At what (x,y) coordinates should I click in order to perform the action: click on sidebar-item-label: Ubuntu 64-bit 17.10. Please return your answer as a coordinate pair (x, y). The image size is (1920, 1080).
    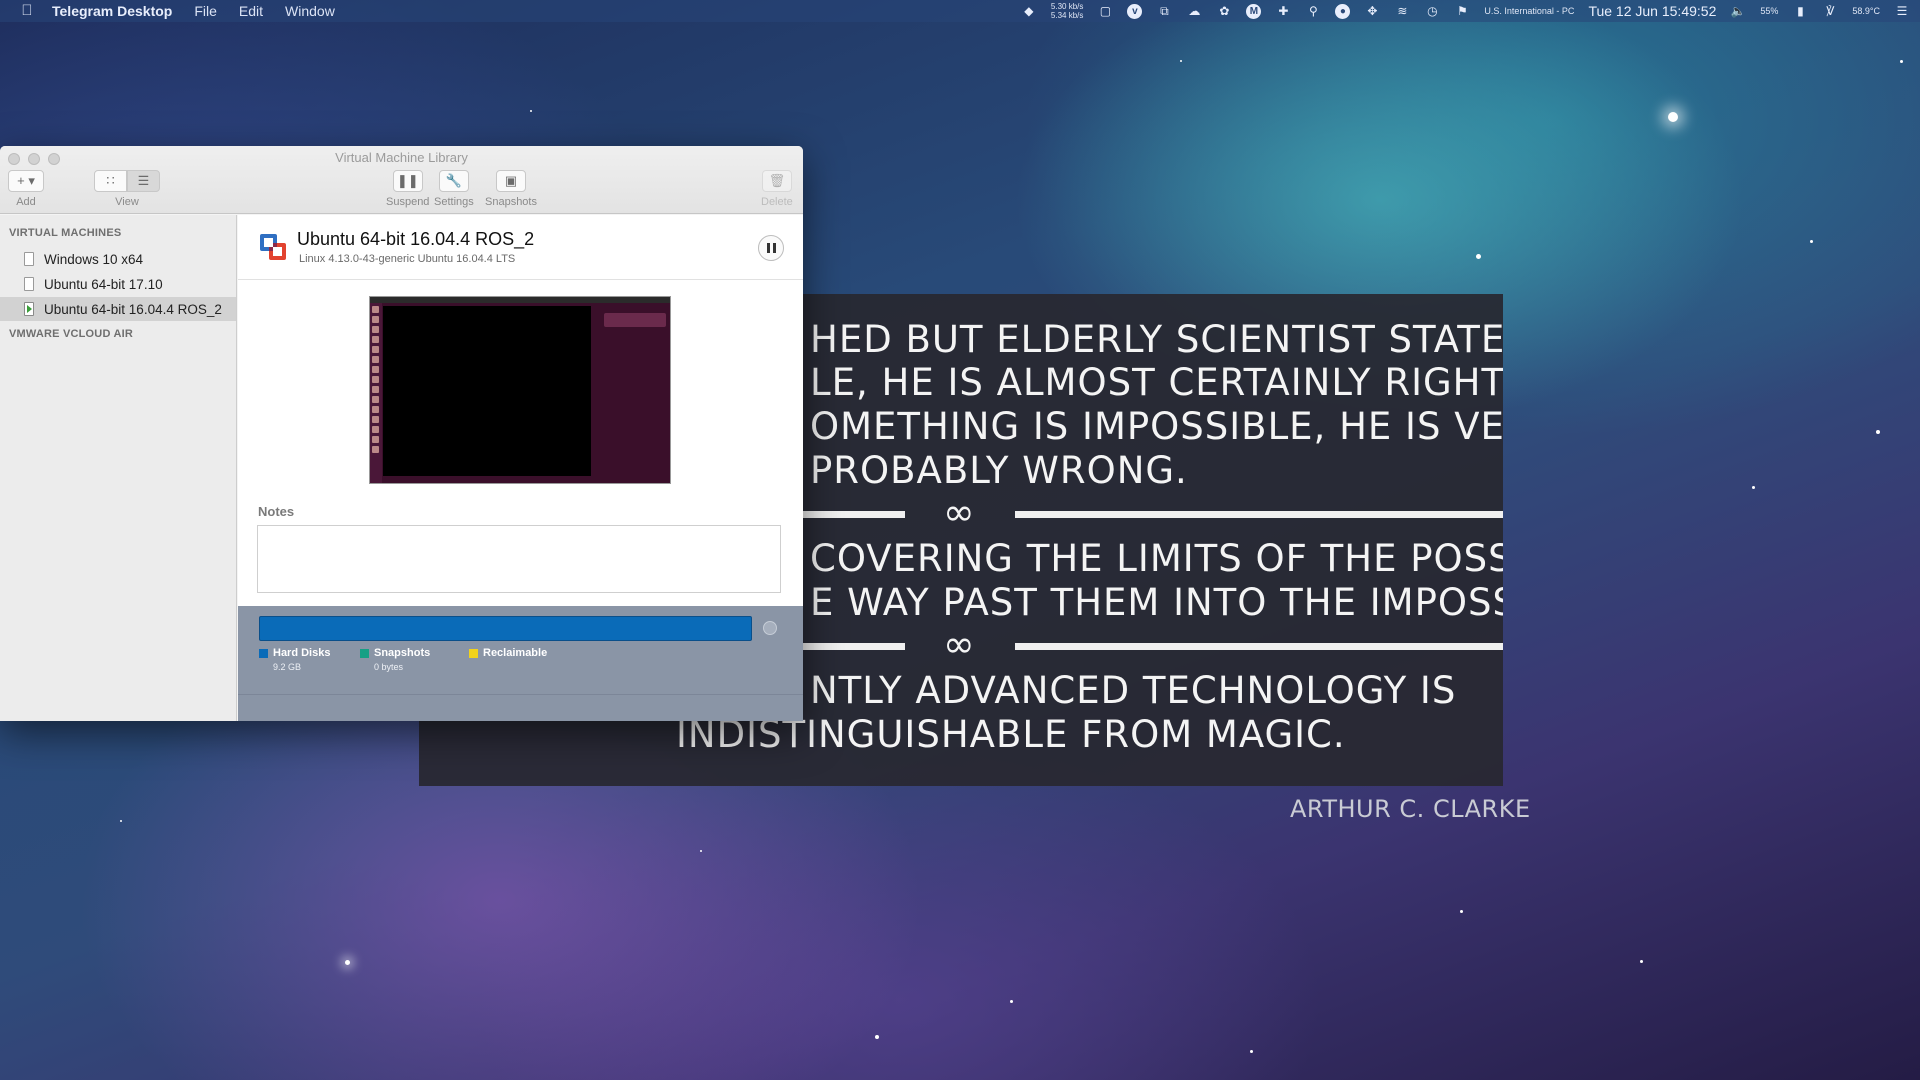
    Looking at the image, I should click on (103, 284).